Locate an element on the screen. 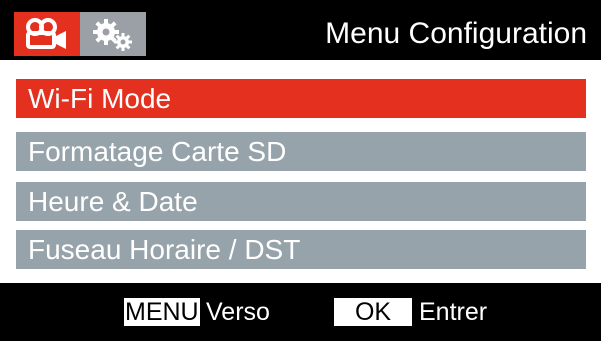 Image resolution: width=601 pixels, height=341 pixels. tab-settings is located at coordinates (113, 34).